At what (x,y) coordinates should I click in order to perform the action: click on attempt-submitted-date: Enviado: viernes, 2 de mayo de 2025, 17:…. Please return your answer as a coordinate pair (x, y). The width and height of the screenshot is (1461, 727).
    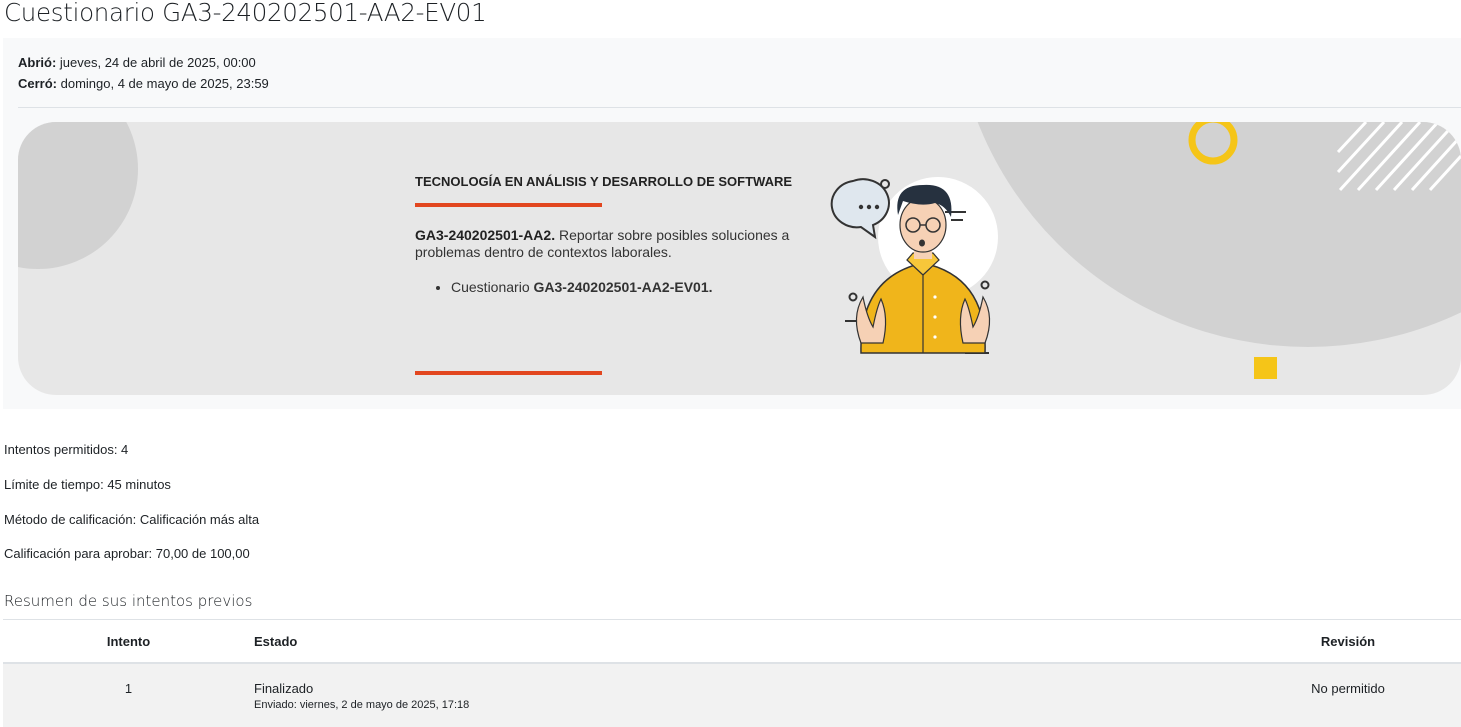
    Looking at the image, I should click on (362, 705).